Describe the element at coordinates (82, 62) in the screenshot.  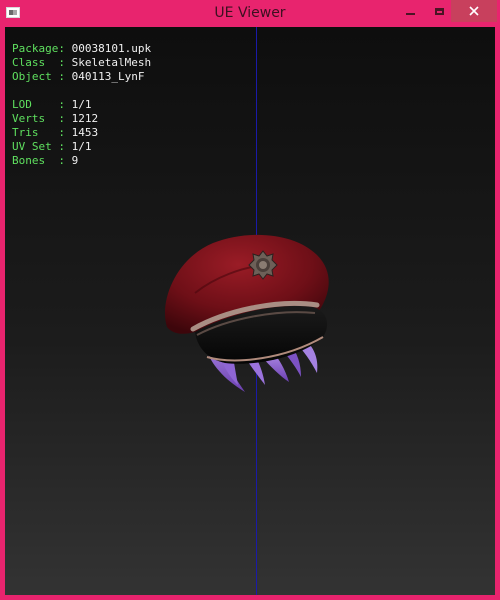
I see `info-row-class: Class : SkeletalMesh` at that location.